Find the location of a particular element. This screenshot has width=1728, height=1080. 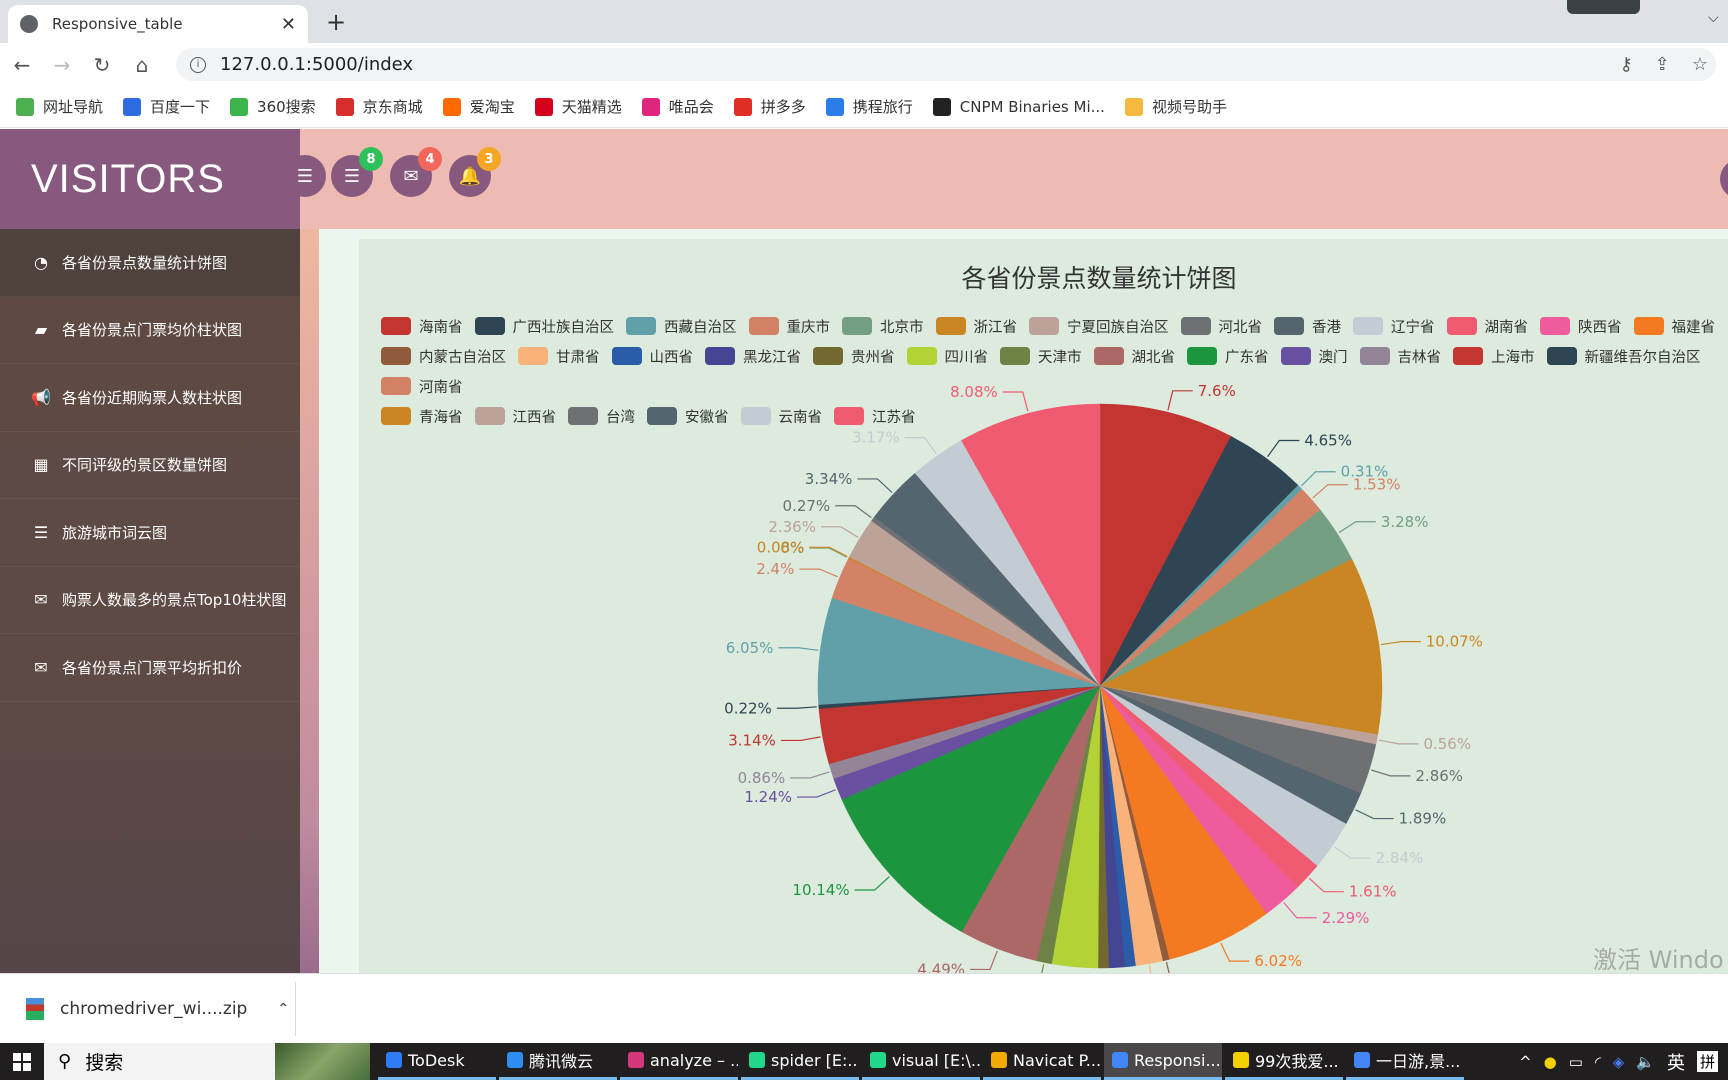

bookmark-label: 视频号助手 is located at coordinates (1189, 107).